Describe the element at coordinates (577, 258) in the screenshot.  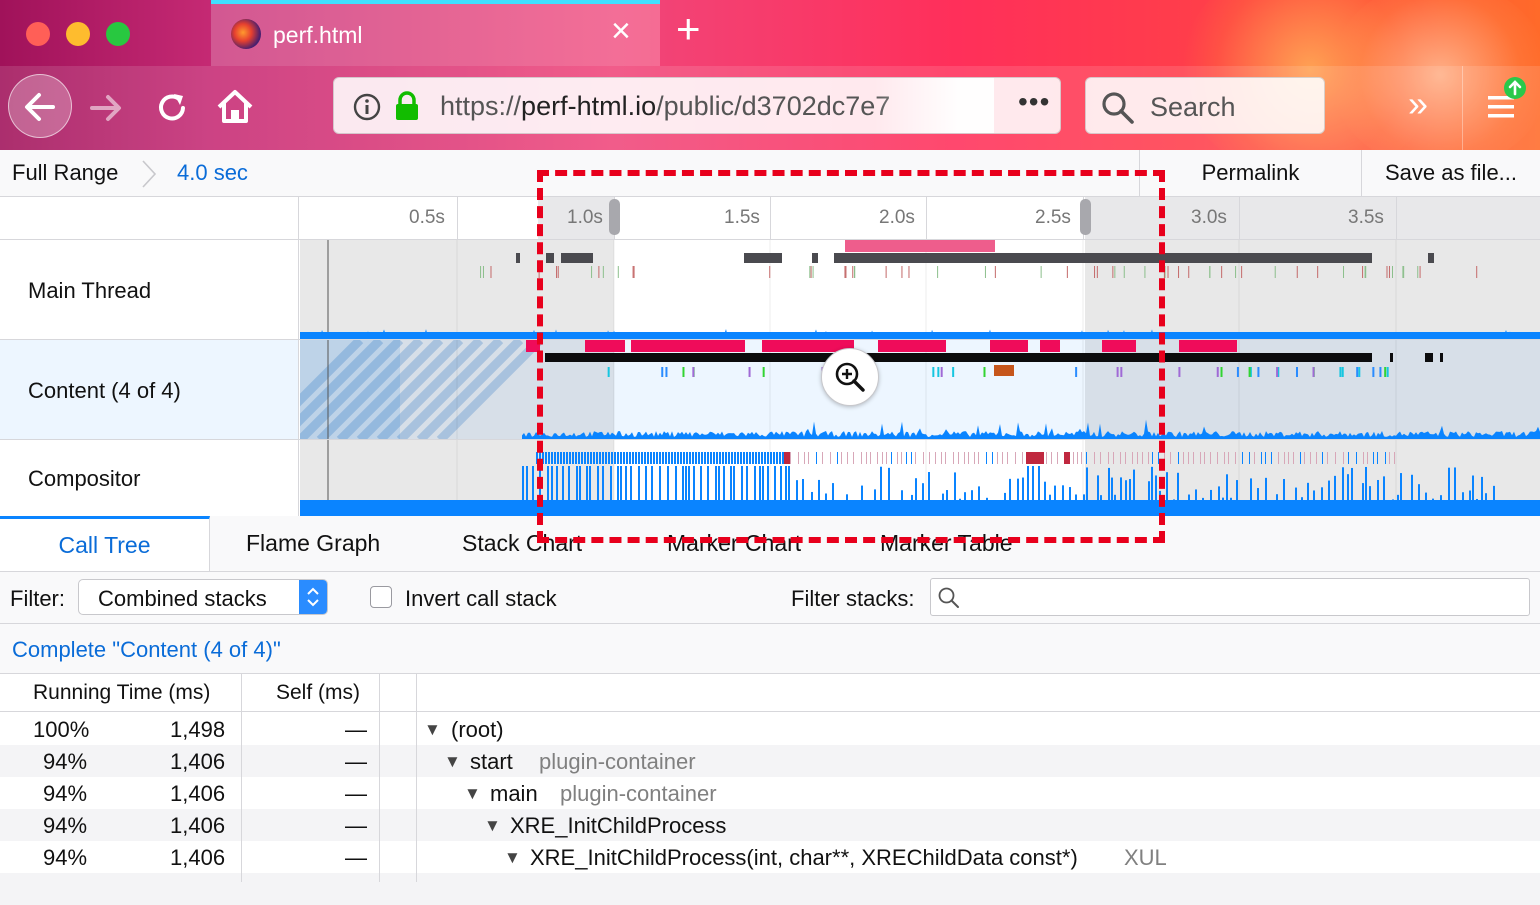
I see `marker-bar` at that location.